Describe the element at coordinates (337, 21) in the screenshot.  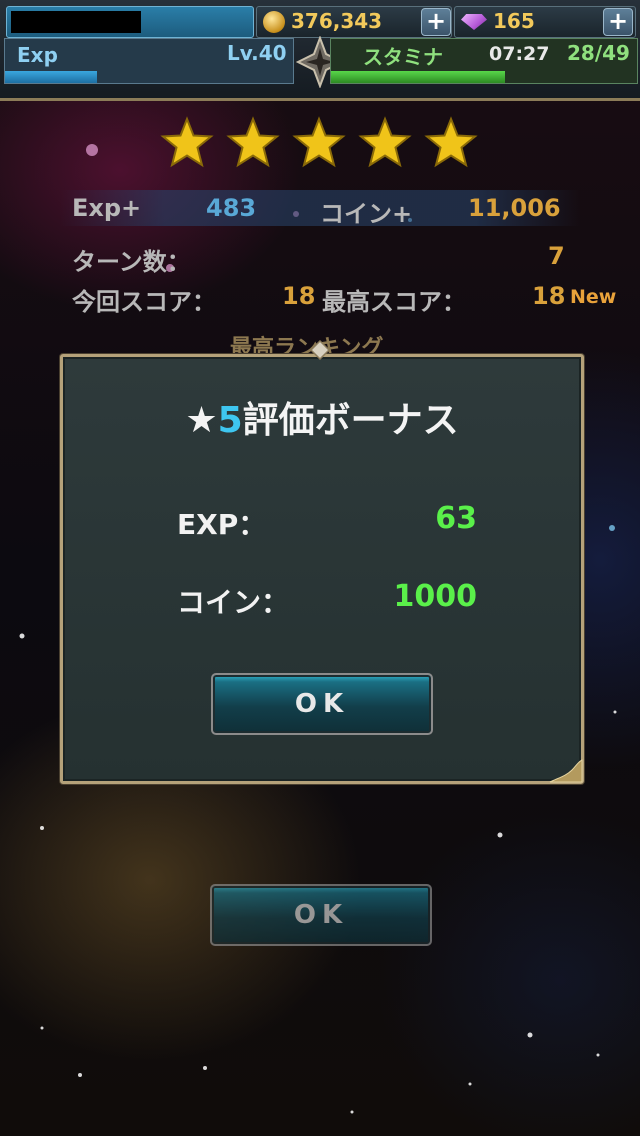
I see `coin-amount: 376,343` at that location.